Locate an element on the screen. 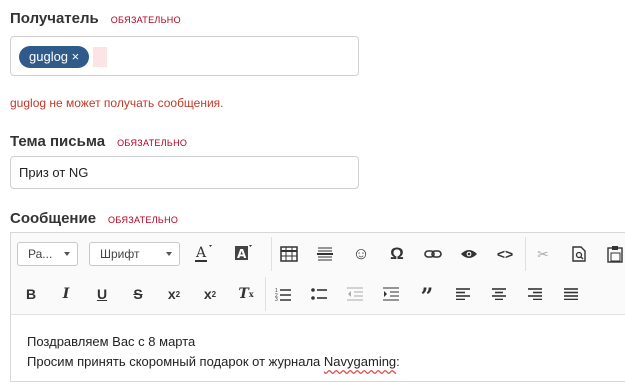 The width and height of the screenshot is (625, 382). blockquote-icon: ” is located at coordinates (427, 296).